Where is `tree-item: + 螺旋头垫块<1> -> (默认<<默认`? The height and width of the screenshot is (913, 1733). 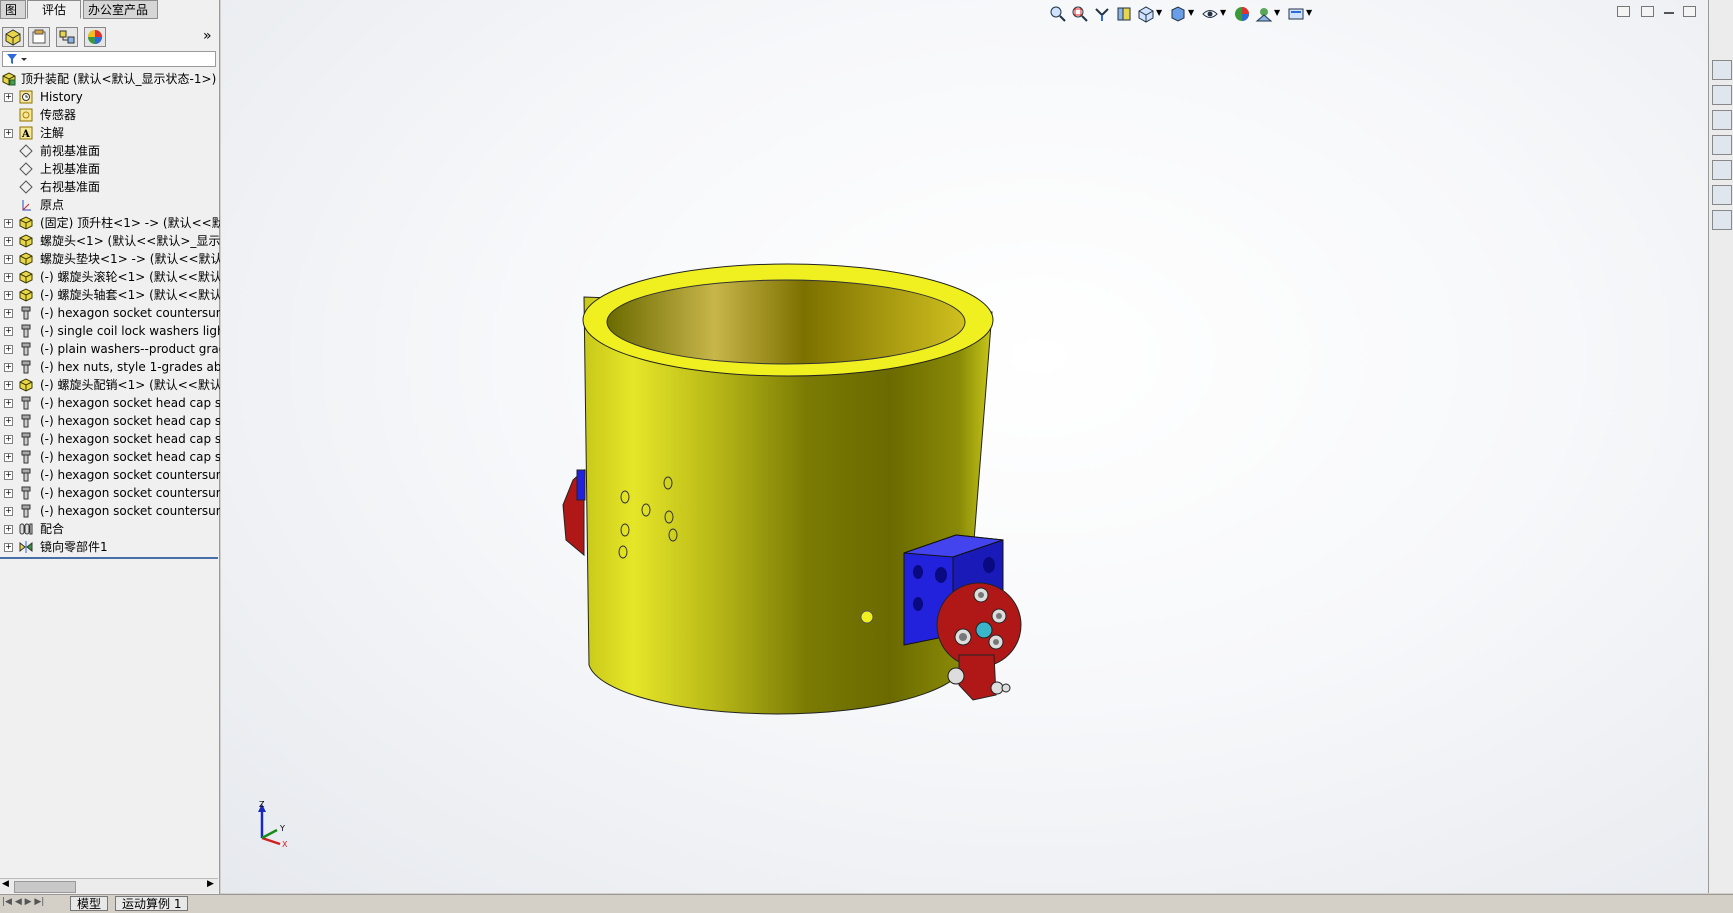
tree-item: + 螺旋头垫块<1> -> (默认<<默认 is located at coordinates (110, 259).